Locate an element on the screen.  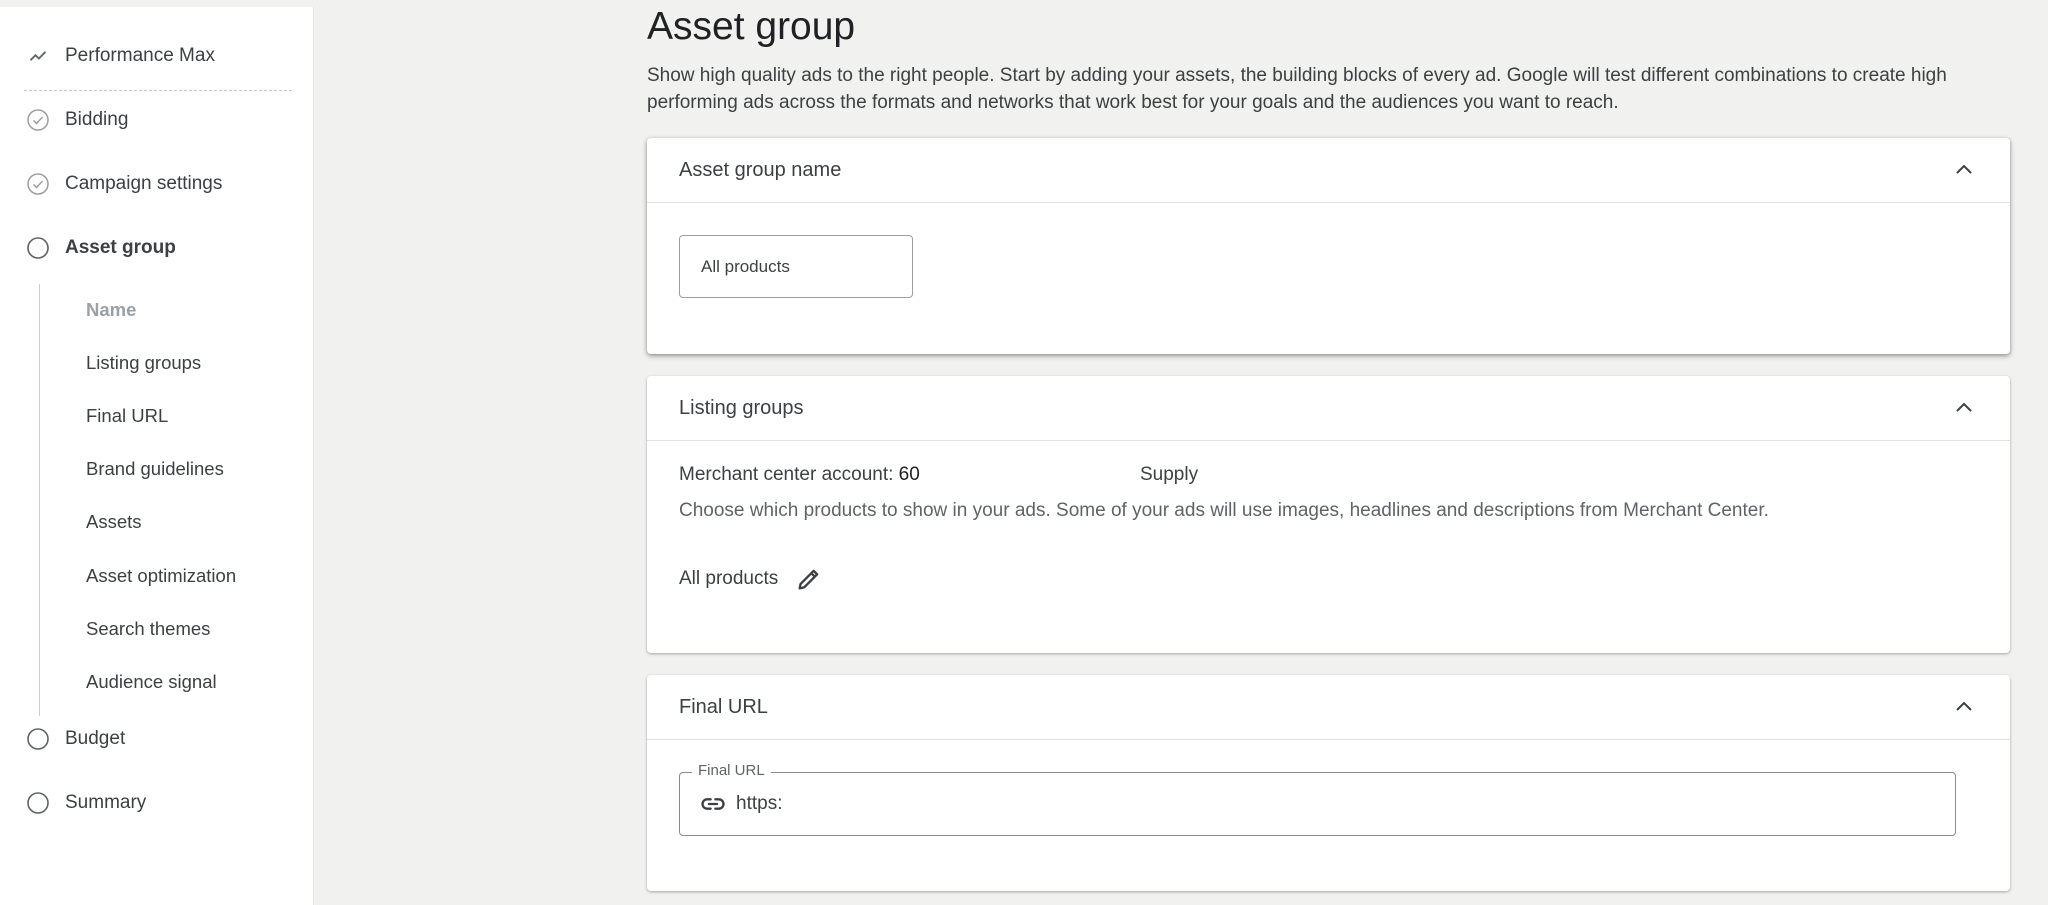
page-title: Asset group is located at coordinates (751, 26).